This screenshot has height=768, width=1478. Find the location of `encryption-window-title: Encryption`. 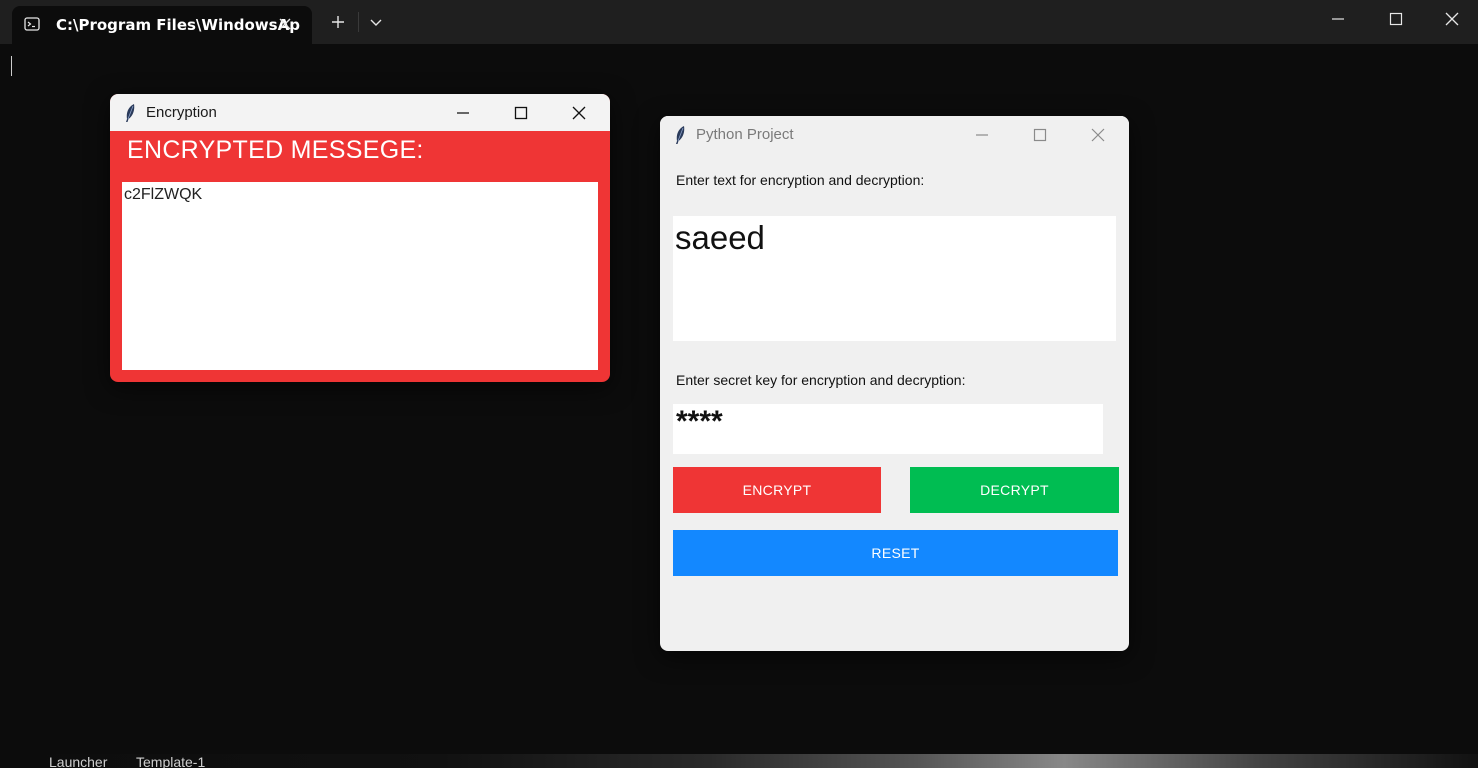

encryption-window-title: Encryption is located at coordinates (181, 112).